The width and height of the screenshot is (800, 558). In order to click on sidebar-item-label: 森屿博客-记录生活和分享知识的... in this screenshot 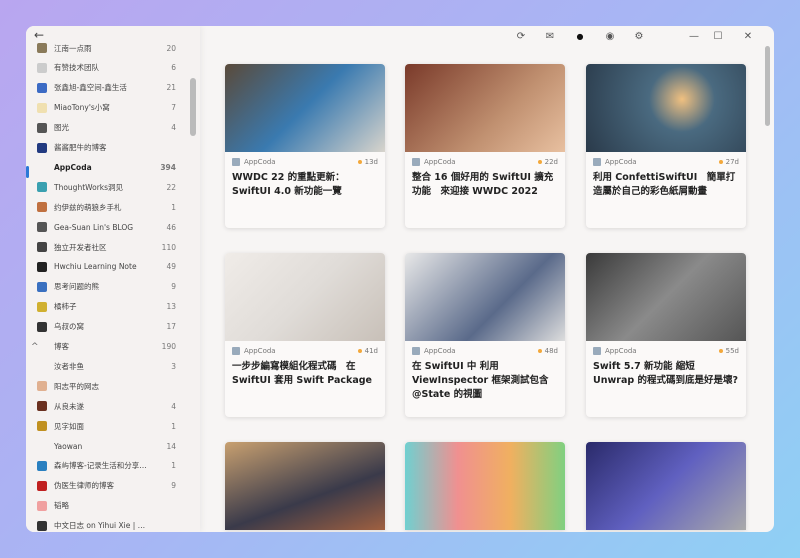, I will do `click(103, 466)`.